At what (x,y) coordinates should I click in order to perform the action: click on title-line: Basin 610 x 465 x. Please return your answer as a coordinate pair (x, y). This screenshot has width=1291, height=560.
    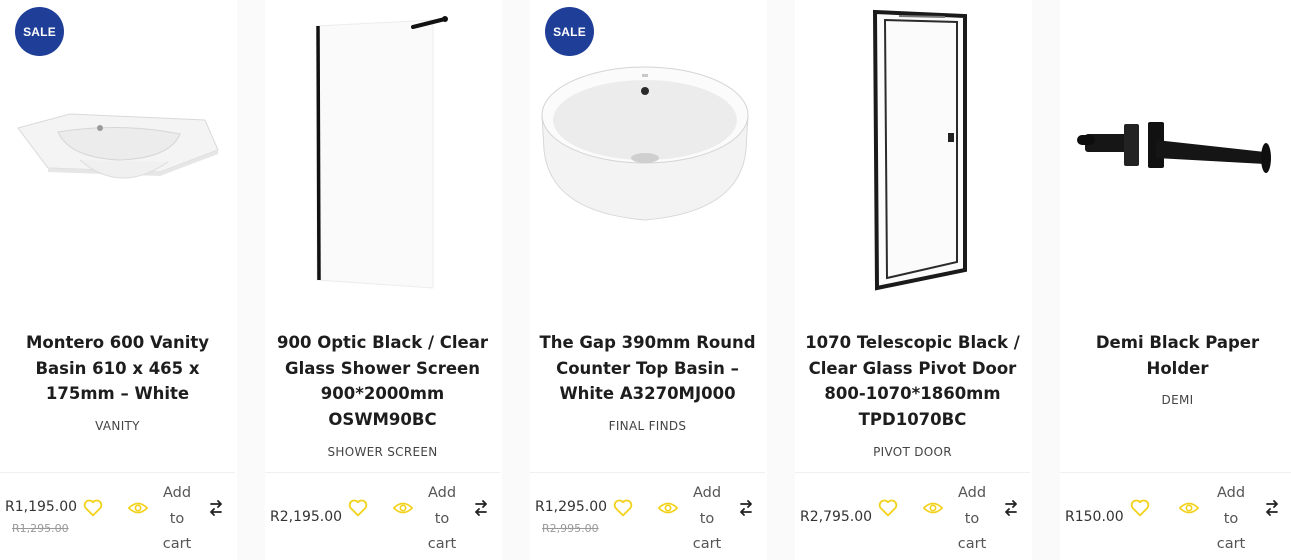
    Looking at the image, I should click on (117, 368).